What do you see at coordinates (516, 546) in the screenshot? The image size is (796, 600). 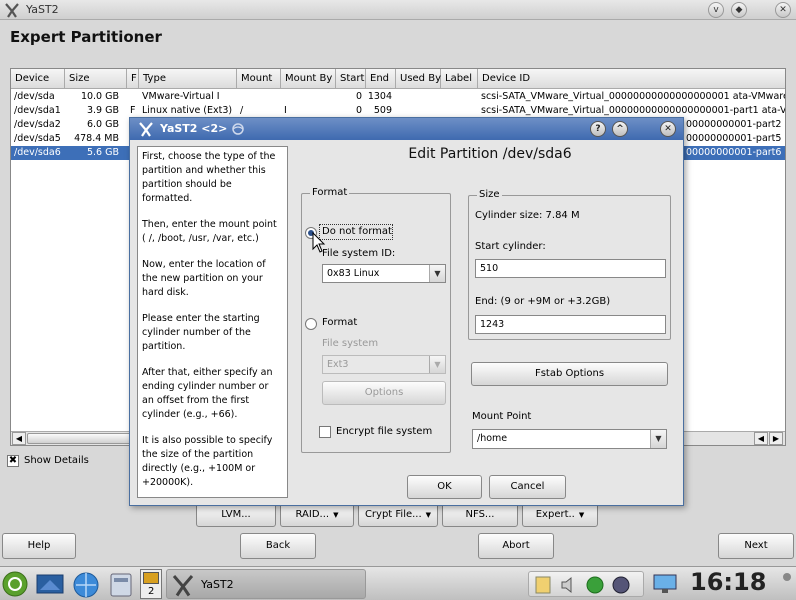 I see `abort-button: Abort` at bounding box center [516, 546].